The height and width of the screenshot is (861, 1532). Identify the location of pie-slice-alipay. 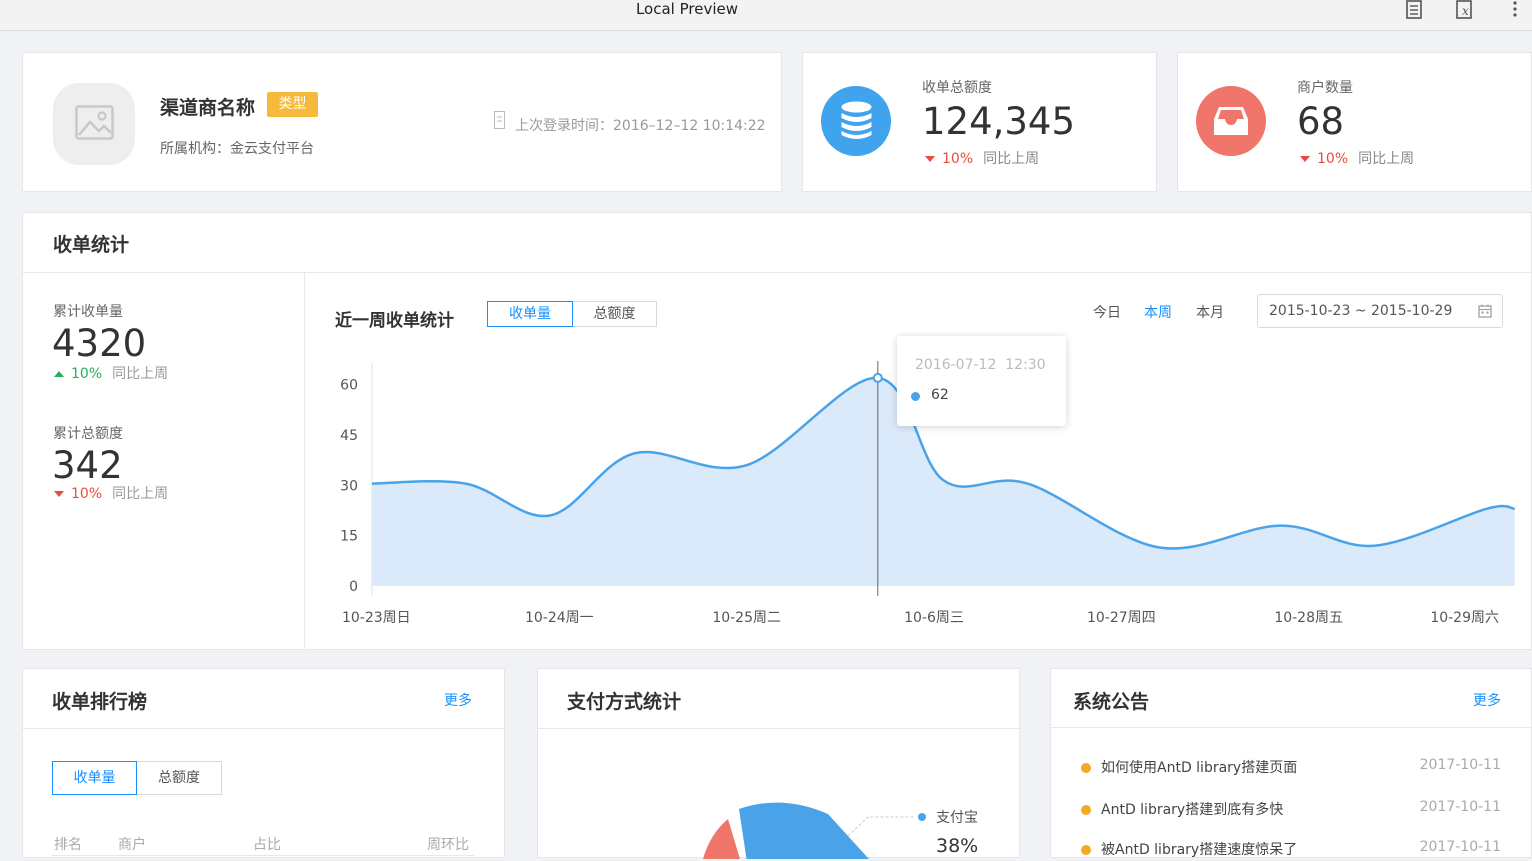
(808, 830).